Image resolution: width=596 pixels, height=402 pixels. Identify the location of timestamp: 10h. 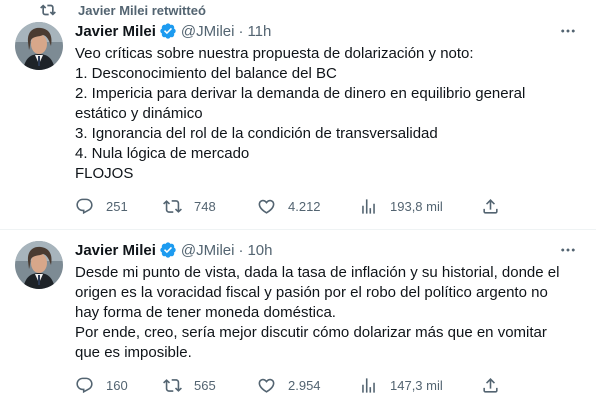
(259, 250).